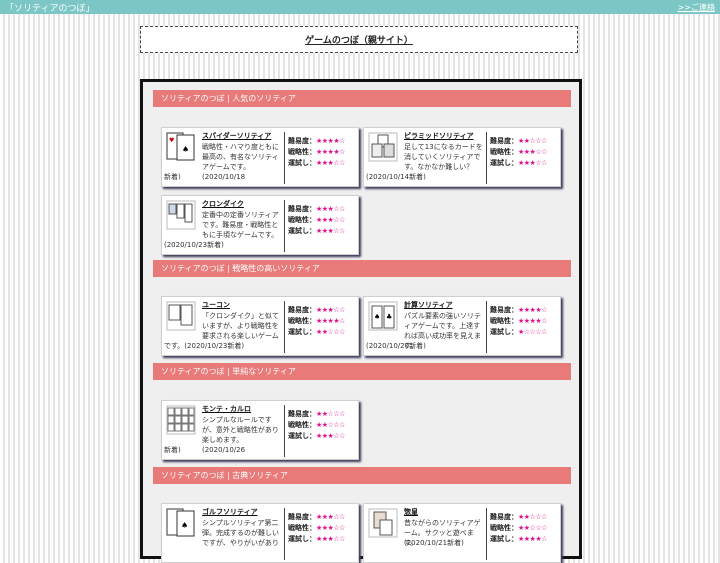  I want to click on parent-site-box: ゲームのつぼ（親サイト）, so click(359, 39).